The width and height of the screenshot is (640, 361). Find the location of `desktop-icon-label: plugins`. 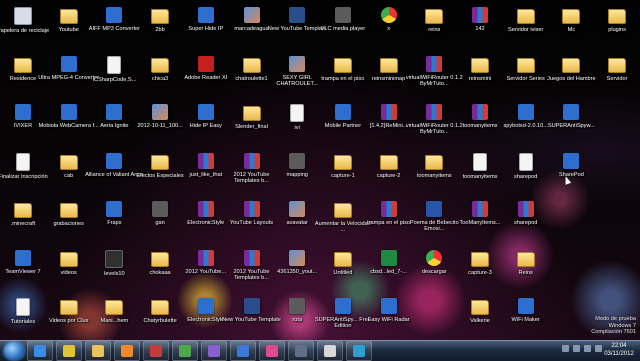

desktop-icon-label: plugins is located at coordinates (617, 30).